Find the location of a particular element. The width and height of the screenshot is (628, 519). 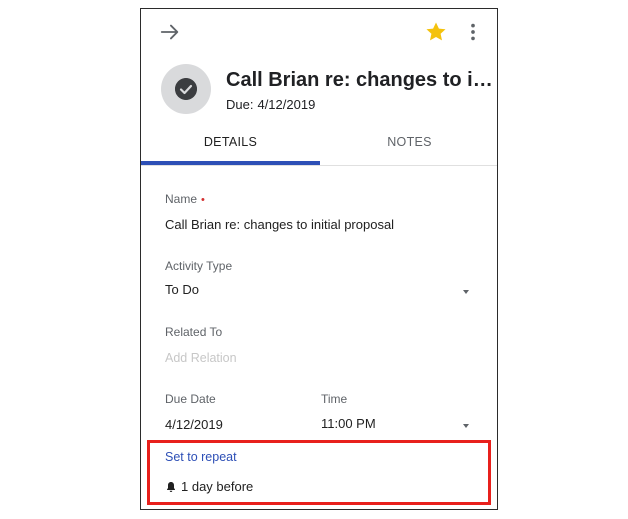

due-date-label: Due Date is located at coordinates (190, 399).